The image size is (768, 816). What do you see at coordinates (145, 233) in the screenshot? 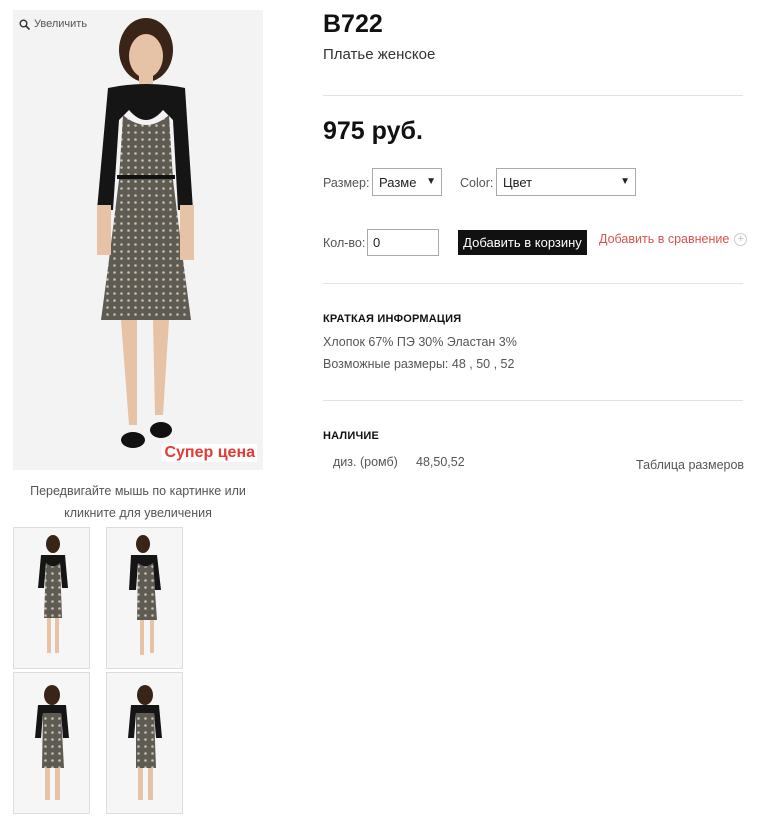
I see `dress-model-image` at bounding box center [145, 233].